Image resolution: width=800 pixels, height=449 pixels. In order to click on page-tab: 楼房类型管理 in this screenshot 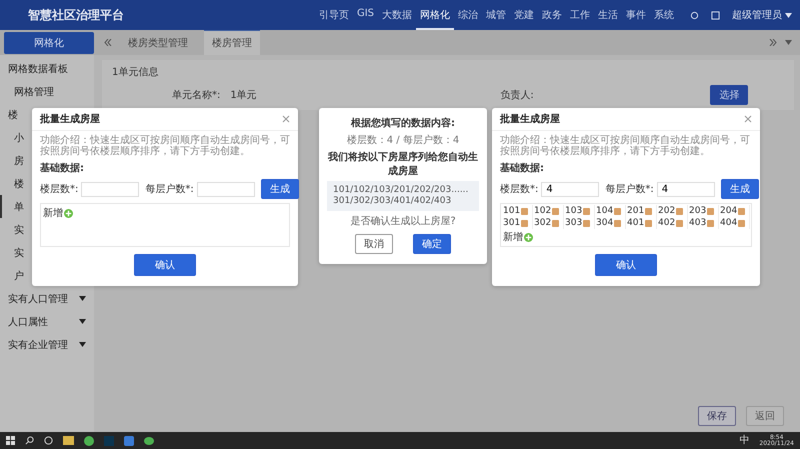, I will do `click(158, 42)`.